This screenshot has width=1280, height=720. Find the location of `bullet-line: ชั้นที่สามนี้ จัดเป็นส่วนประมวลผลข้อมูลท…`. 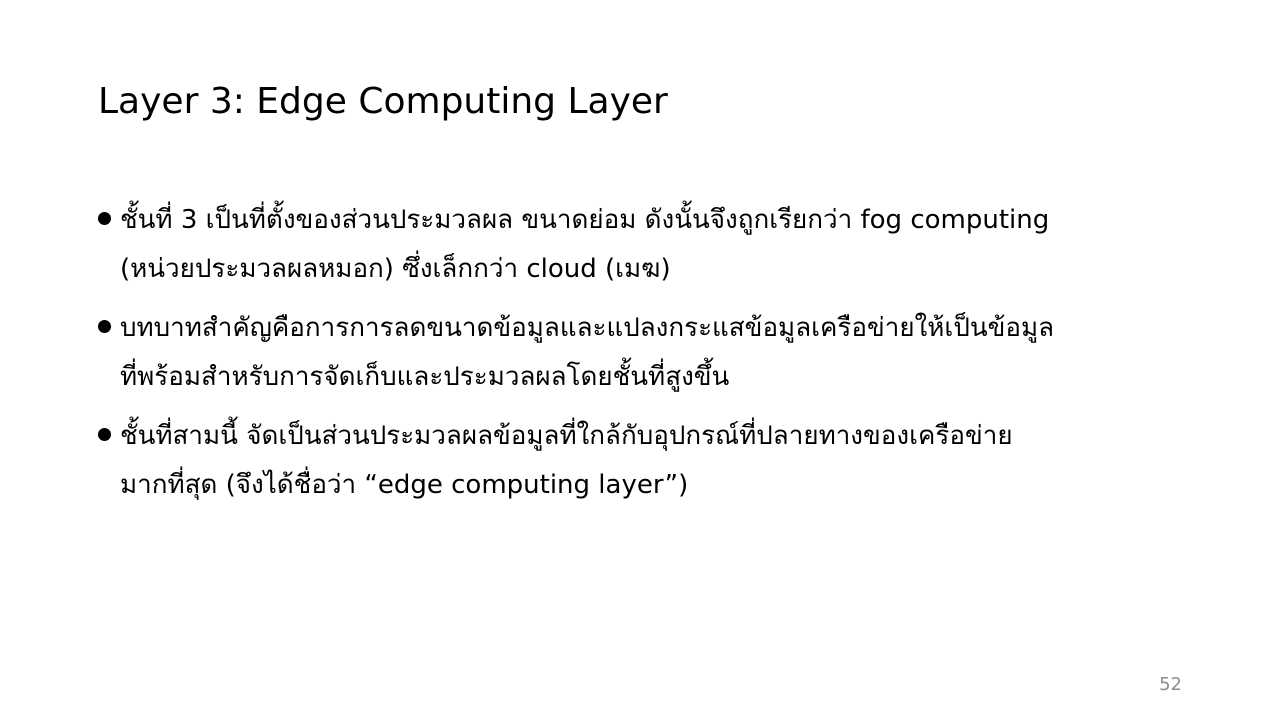

bullet-line: ชั้นที่สามนี้ จัดเป็นส่วนประมวลผลข้อมูลท… is located at coordinates (566, 436).